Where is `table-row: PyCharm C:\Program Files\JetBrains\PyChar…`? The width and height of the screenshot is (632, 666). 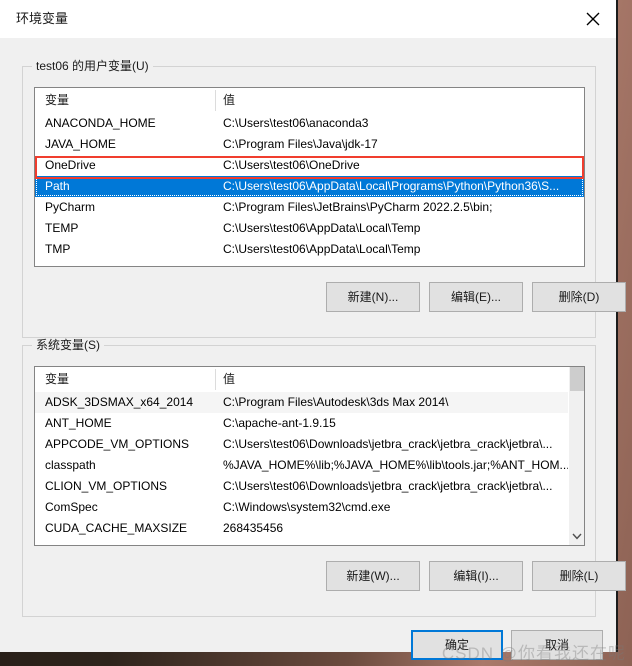 table-row: PyCharm C:\Program Files\JetBrains\PyChar… is located at coordinates (309, 207).